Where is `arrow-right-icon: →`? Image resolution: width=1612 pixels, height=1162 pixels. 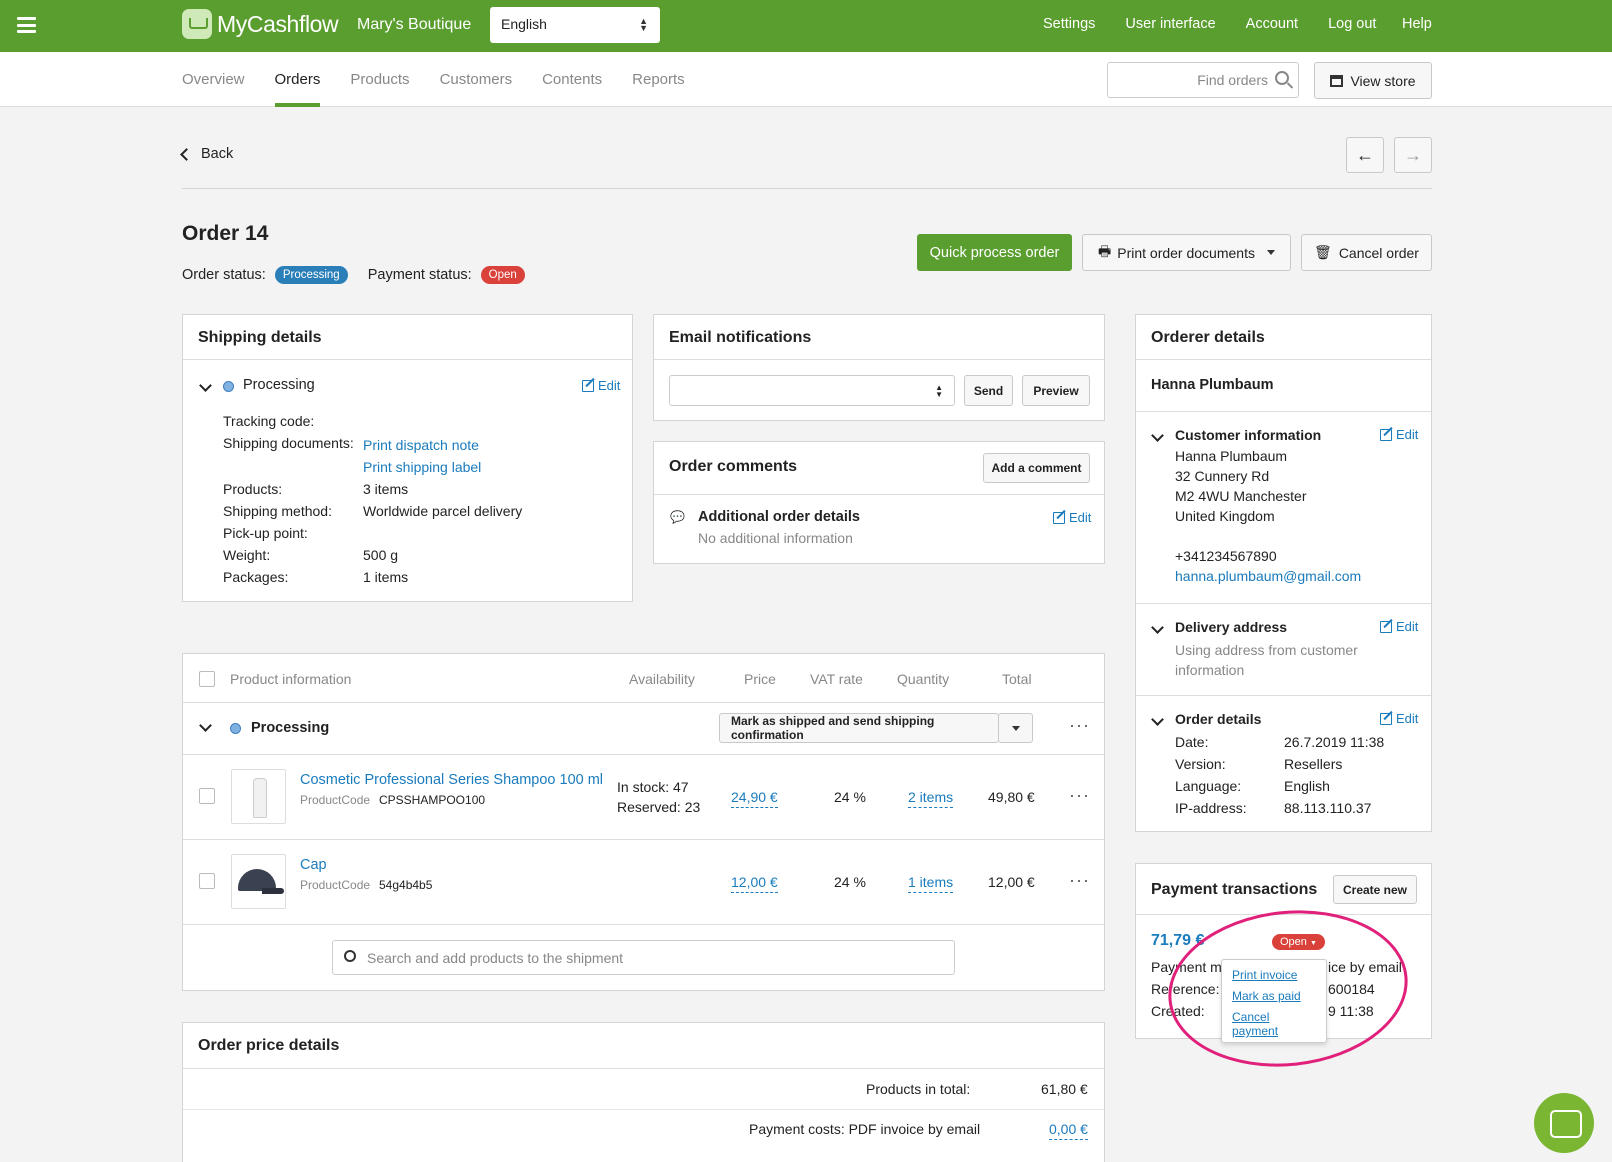
arrow-right-icon: → is located at coordinates (1413, 154).